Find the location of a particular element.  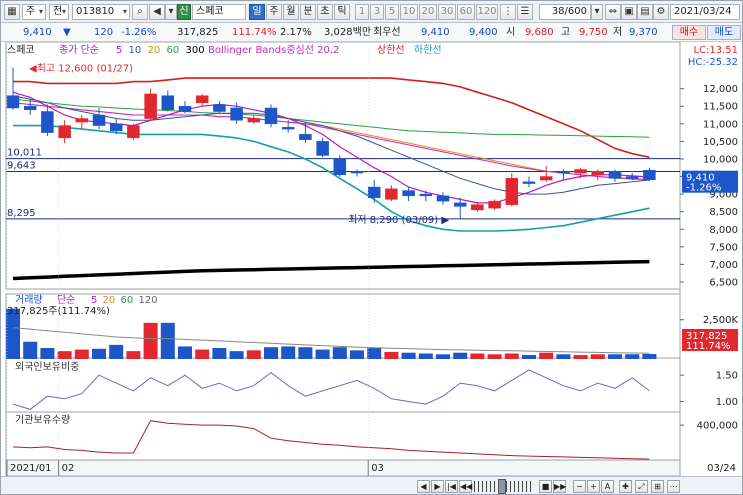

high-annotation-label: ◀최고 12,600 (01/27) is located at coordinates (81, 69).